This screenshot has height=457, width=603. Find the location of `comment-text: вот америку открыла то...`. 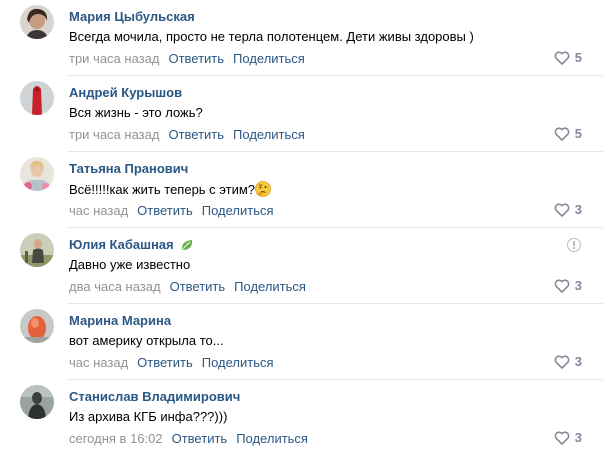

comment-text: вот америку открыла то... is located at coordinates (146, 340).